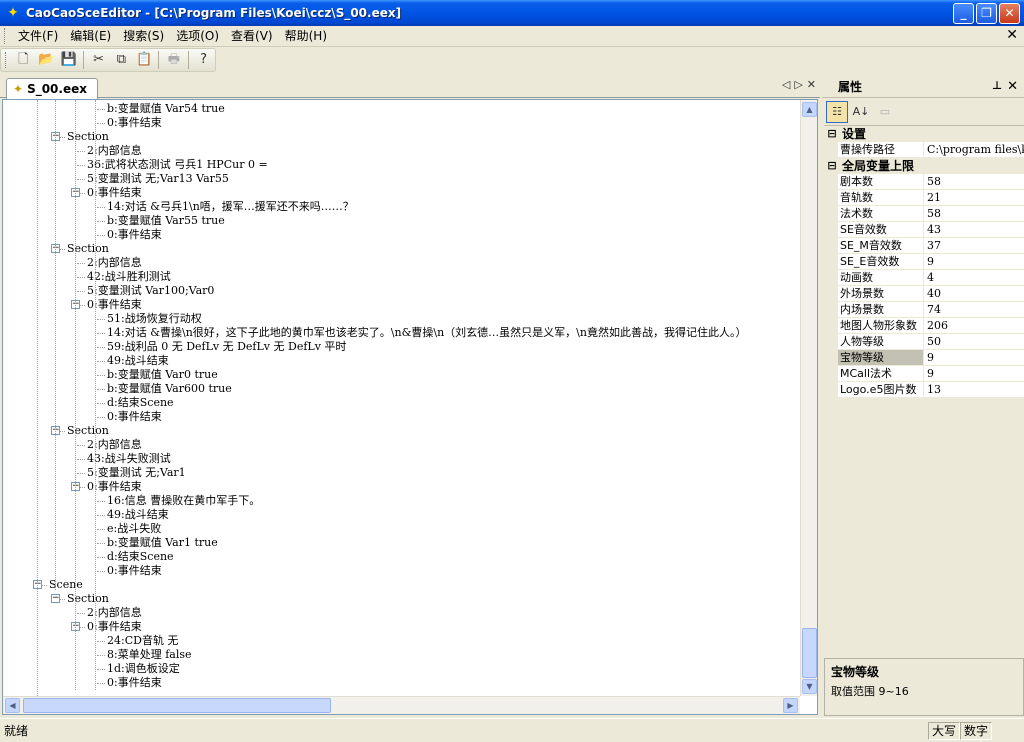 The image size is (1024, 742). What do you see at coordinates (809, 653) in the screenshot?
I see `vertical-scroll-thumb` at bounding box center [809, 653].